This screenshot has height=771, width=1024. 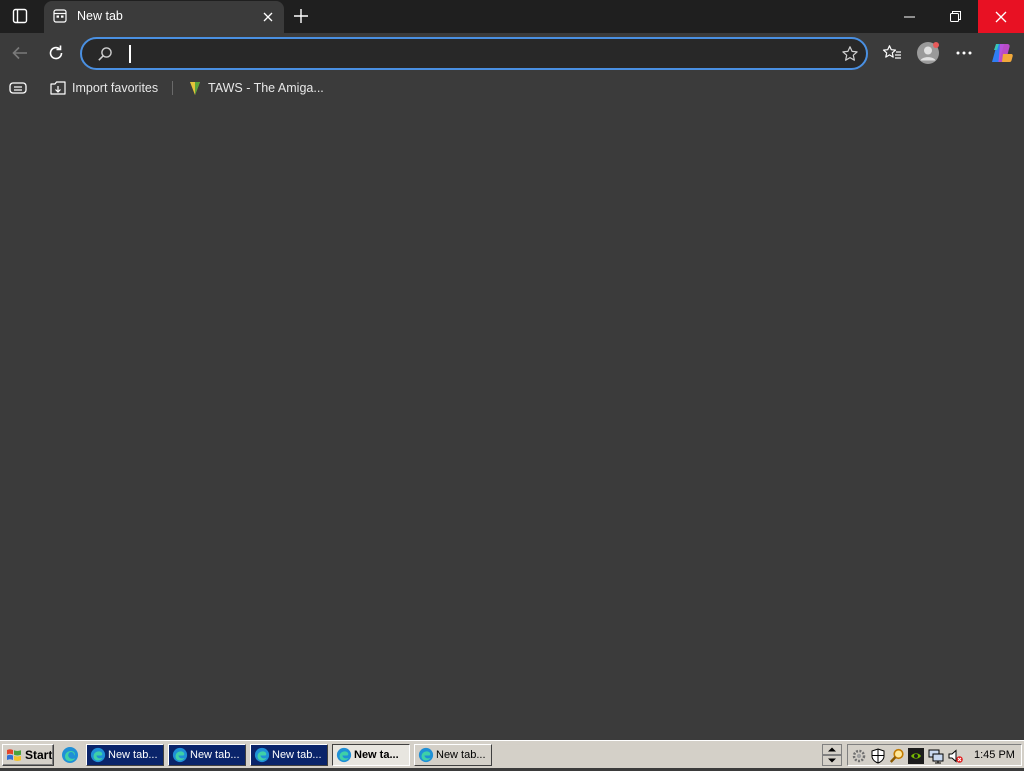 What do you see at coordinates (878, 756) in the screenshot?
I see `shield-icon` at bounding box center [878, 756].